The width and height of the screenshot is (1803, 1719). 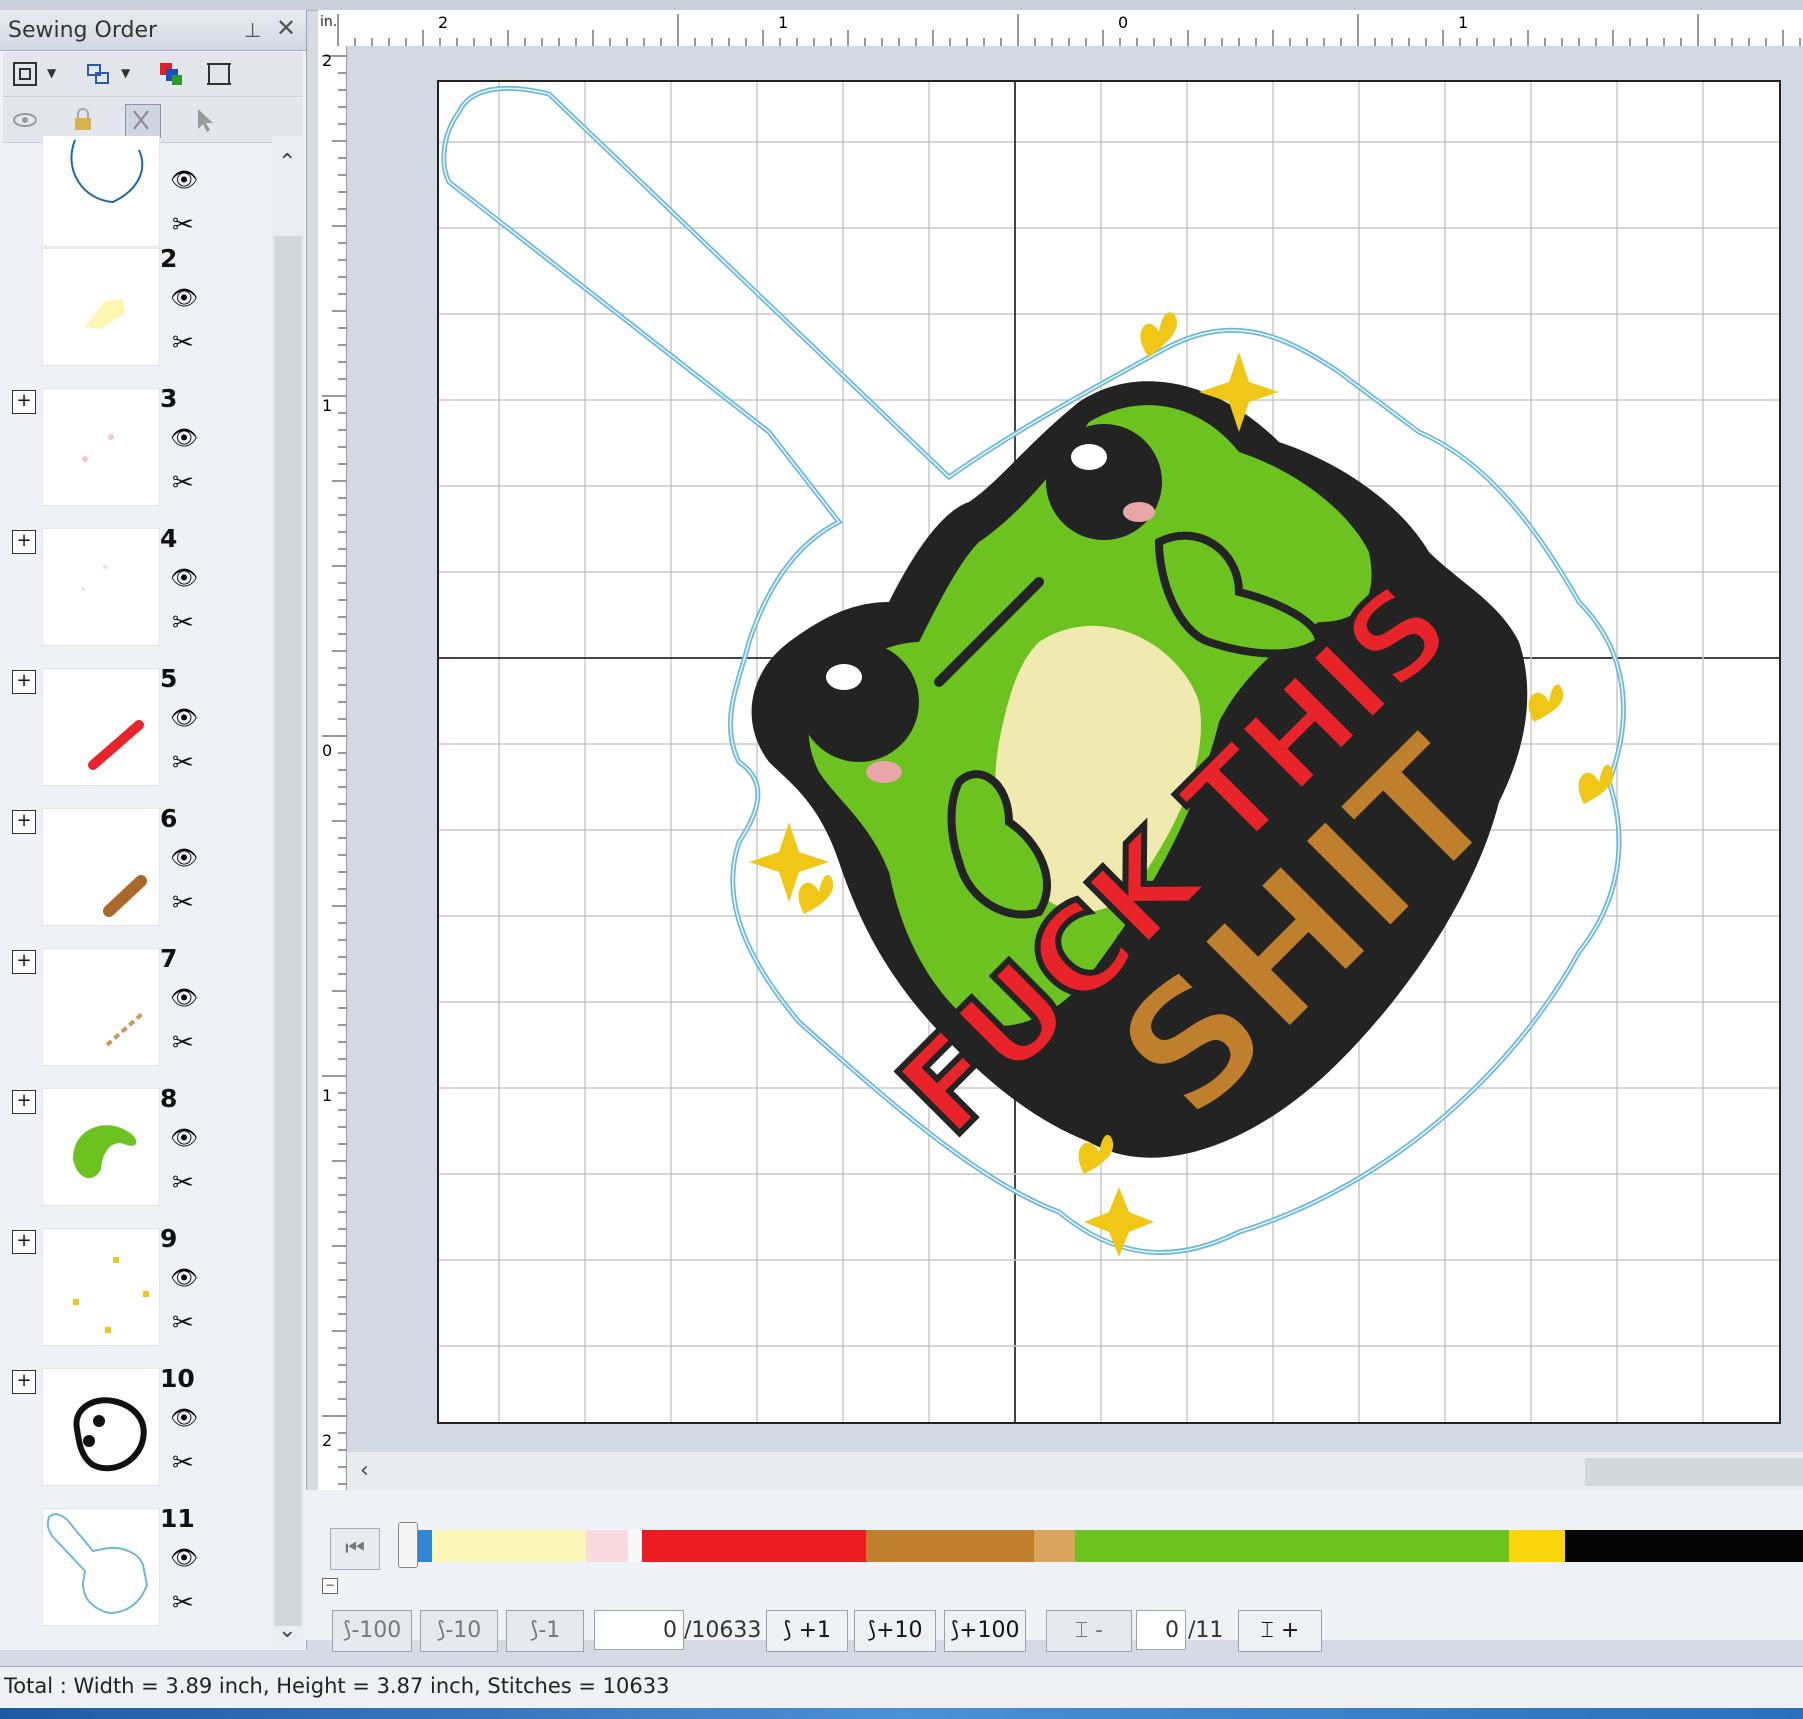 I want to click on stitch-minus-1-button: ⟆-1, so click(x=545, y=1631).